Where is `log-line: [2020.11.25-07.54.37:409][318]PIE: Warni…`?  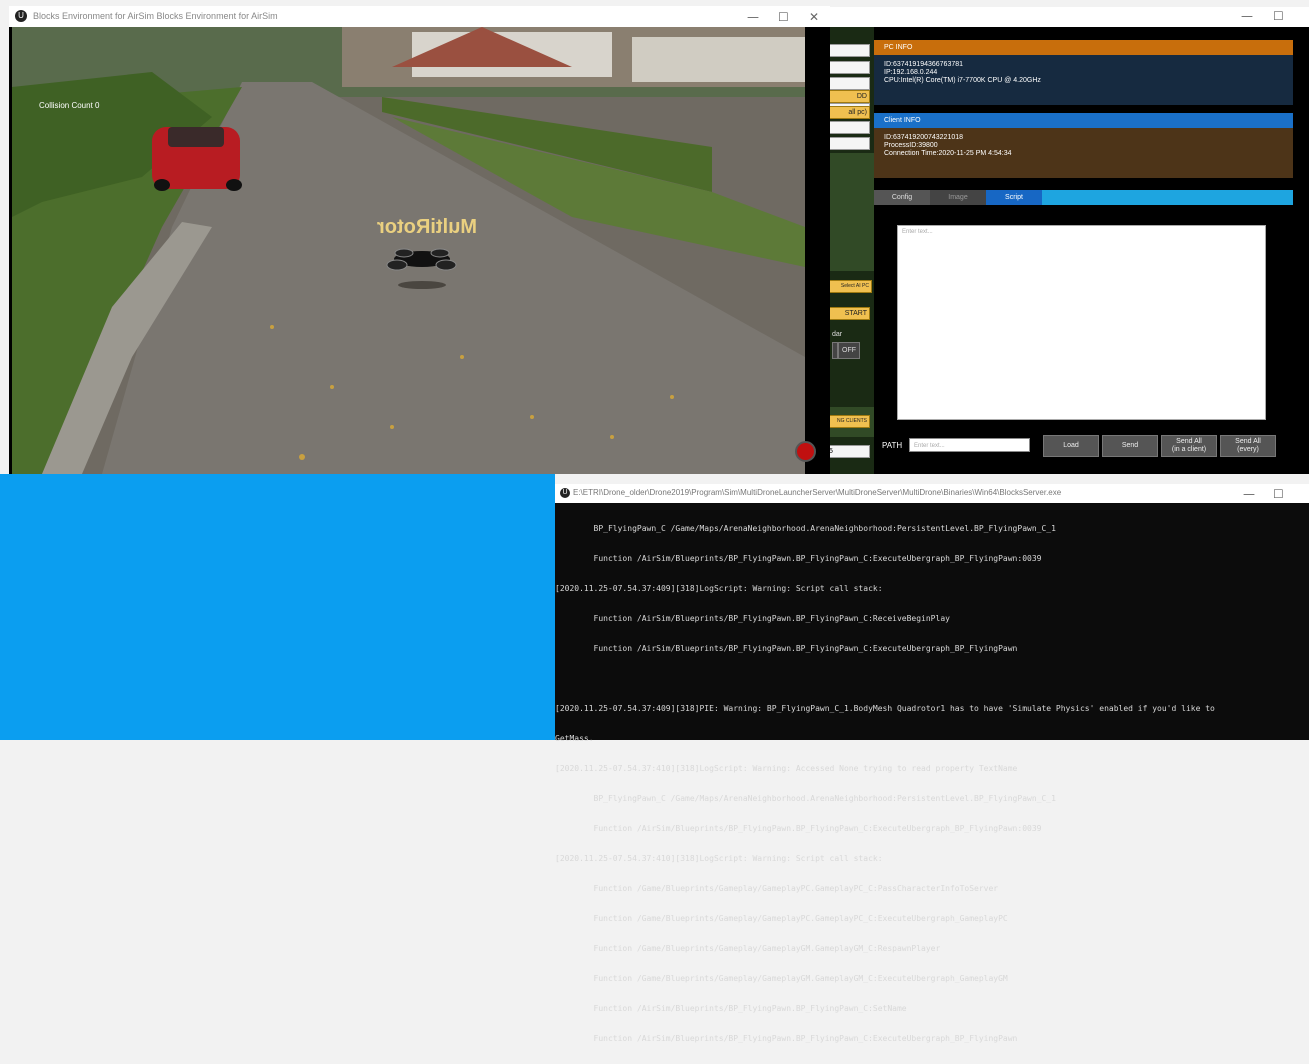 log-line: [2020.11.25-07.54.37:409][318]PIE: Warni… is located at coordinates (885, 708).